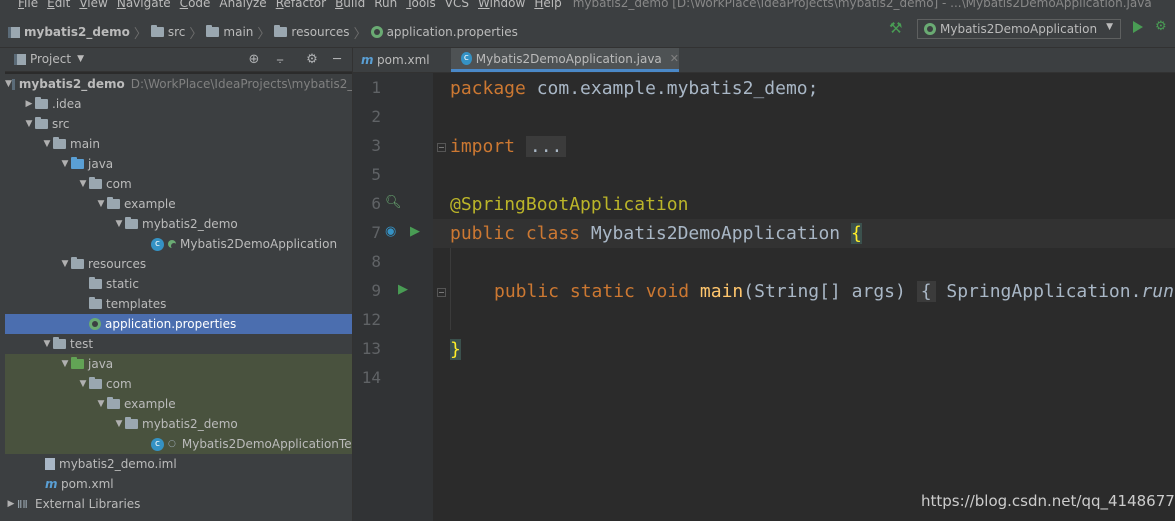 The width and height of the screenshot is (1175, 521). Describe the element at coordinates (122, 284) in the screenshot. I see `tree-node-label: static` at that location.